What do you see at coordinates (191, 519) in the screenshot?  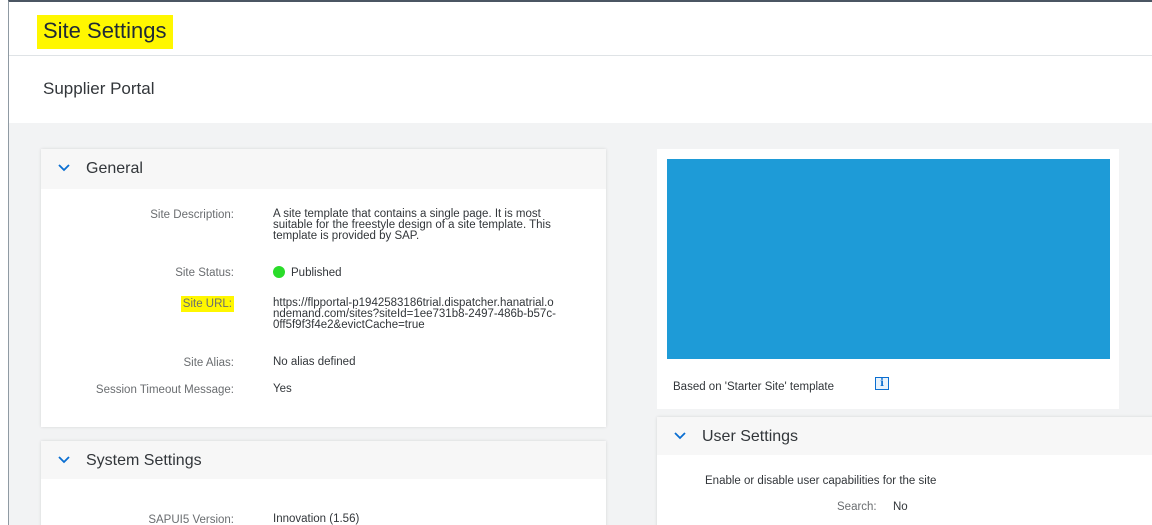 I see `sapui5-version-label: SAPUI5 Version:` at bounding box center [191, 519].